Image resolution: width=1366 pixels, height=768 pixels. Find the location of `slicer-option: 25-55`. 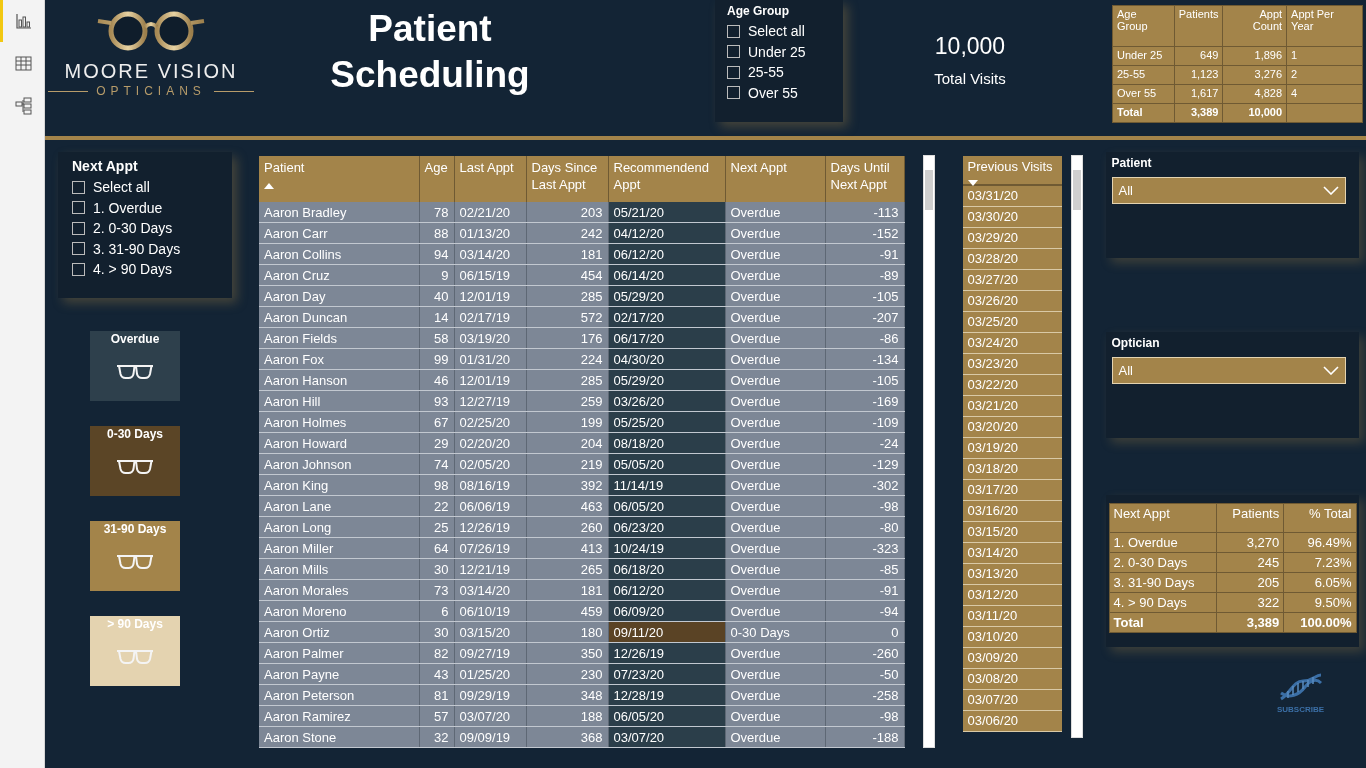

slicer-option: 25-55 is located at coordinates (779, 72).